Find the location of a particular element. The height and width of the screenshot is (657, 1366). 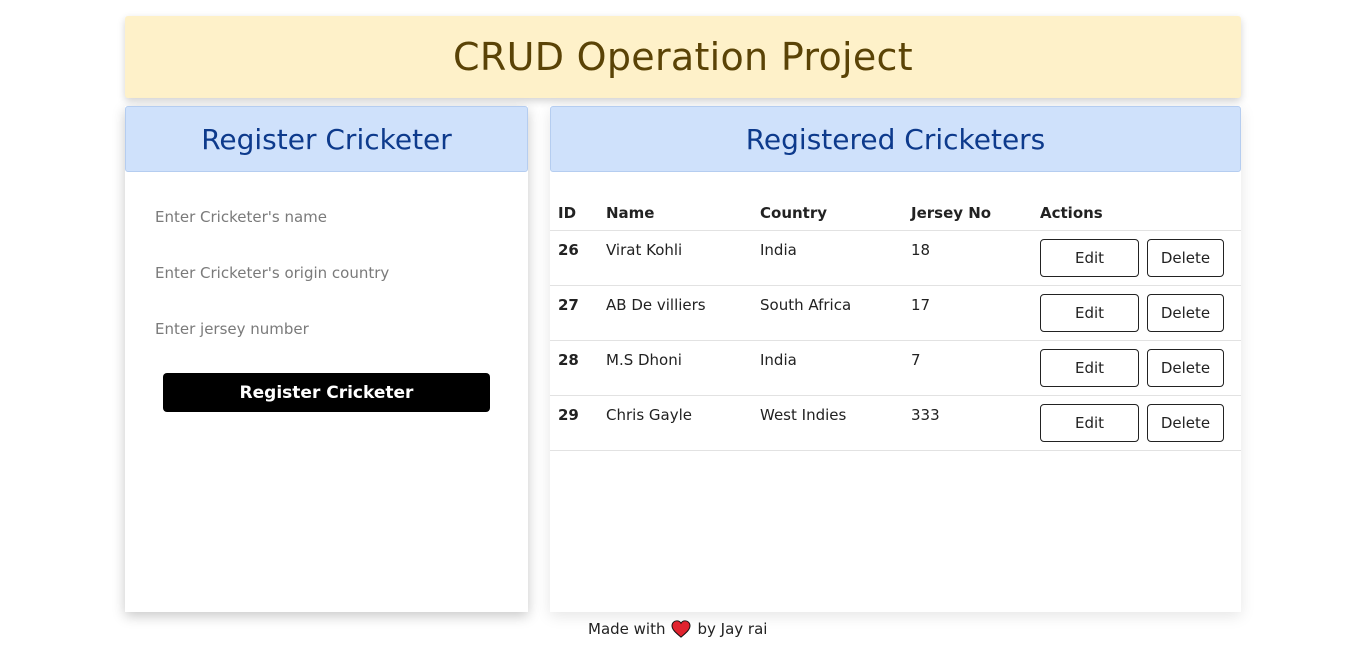

page-title: CRUD Operation Project is located at coordinates (683, 57).